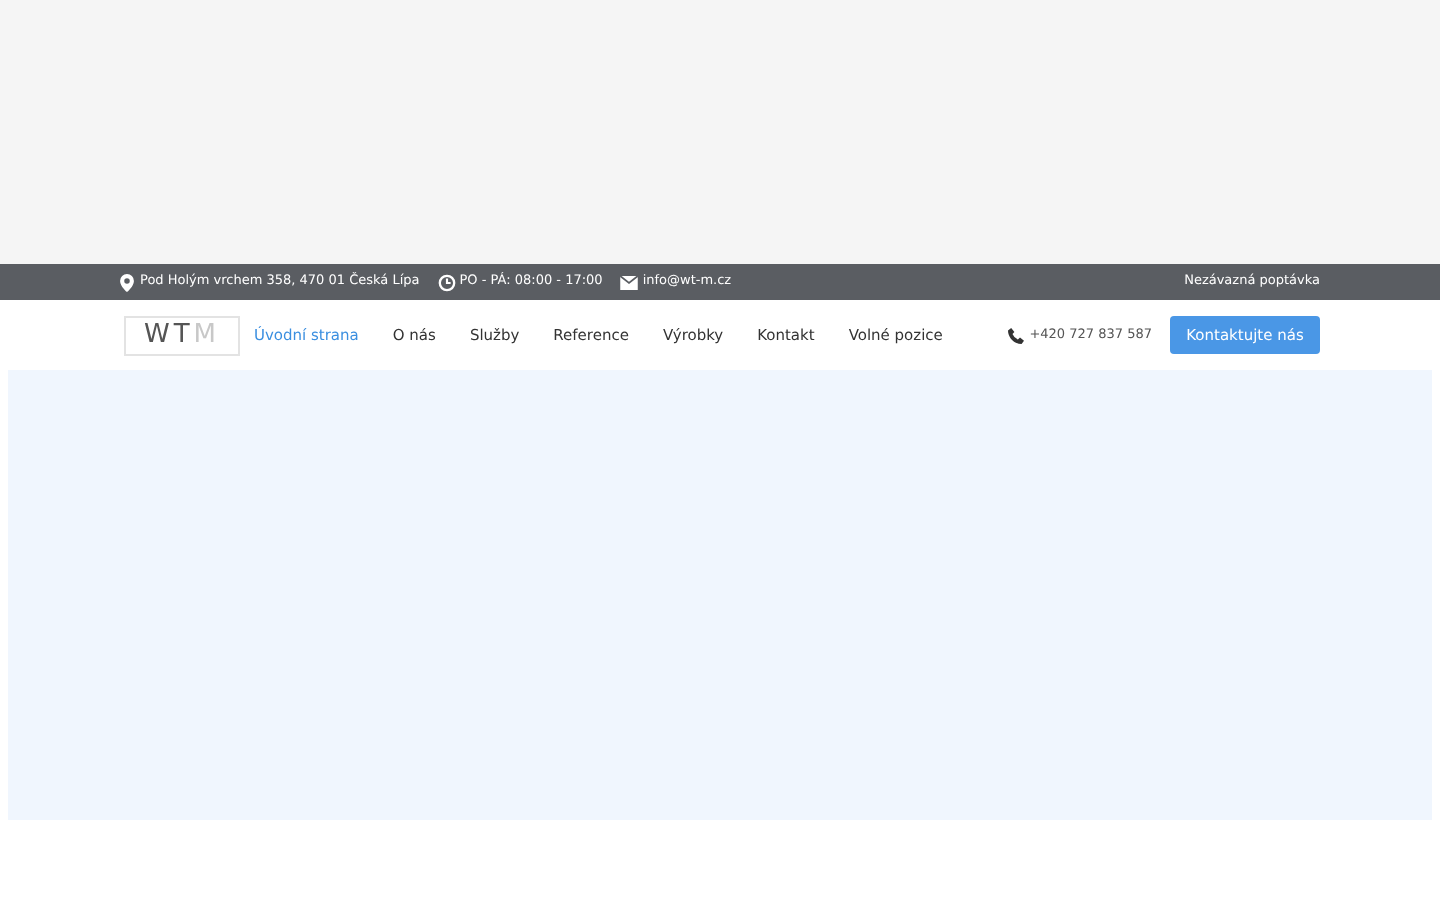  Describe the element at coordinates (1015, 335) in the screenshot. I see `phone-icon` at that location.